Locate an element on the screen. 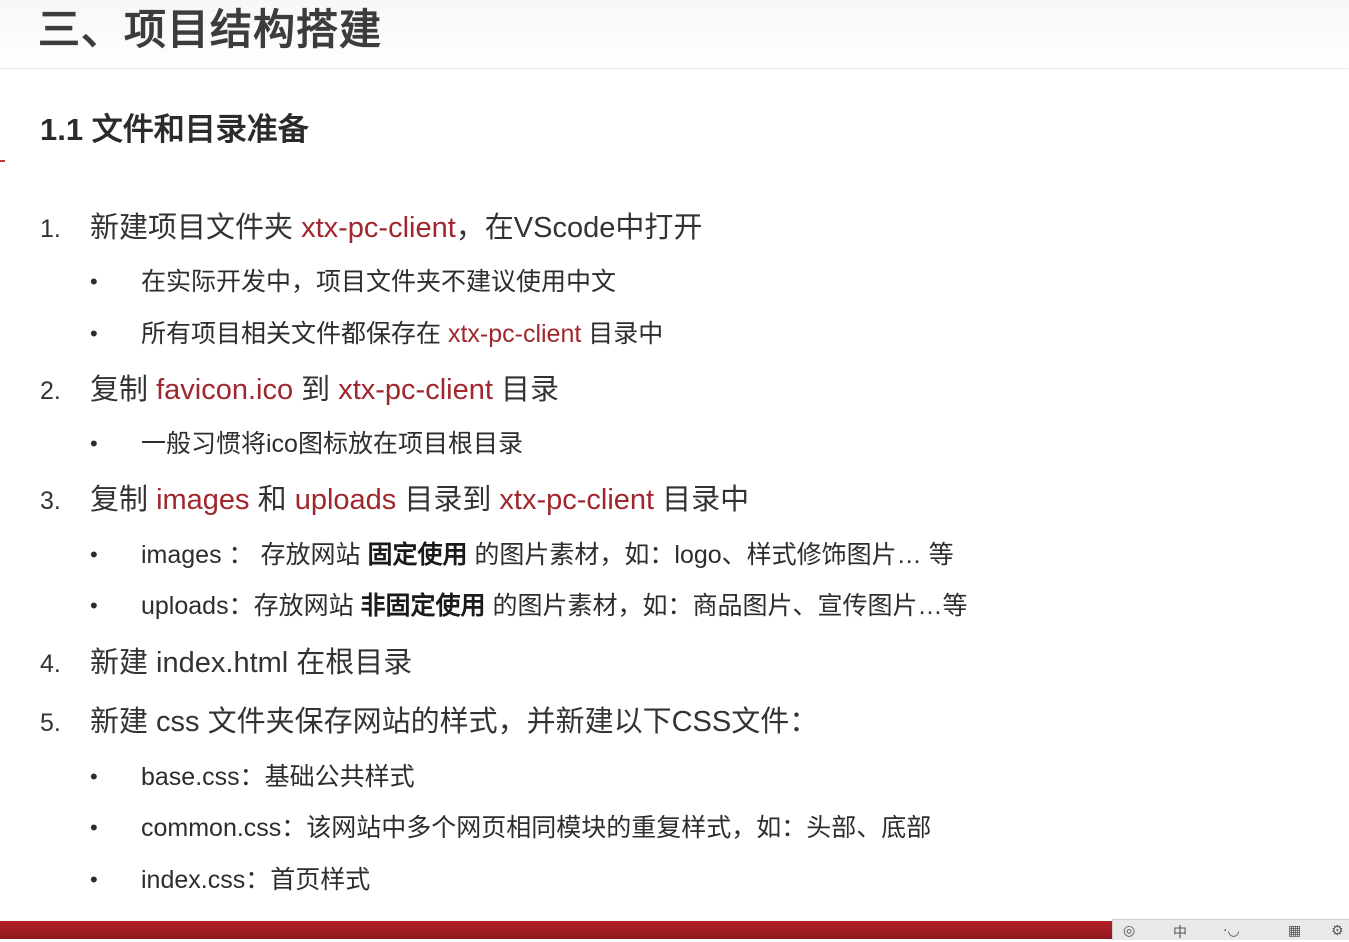 The height and width of the screenshot is (942, 1349). section-title: 1.1 文件和目录准备 is located at coordinates (174, 129).